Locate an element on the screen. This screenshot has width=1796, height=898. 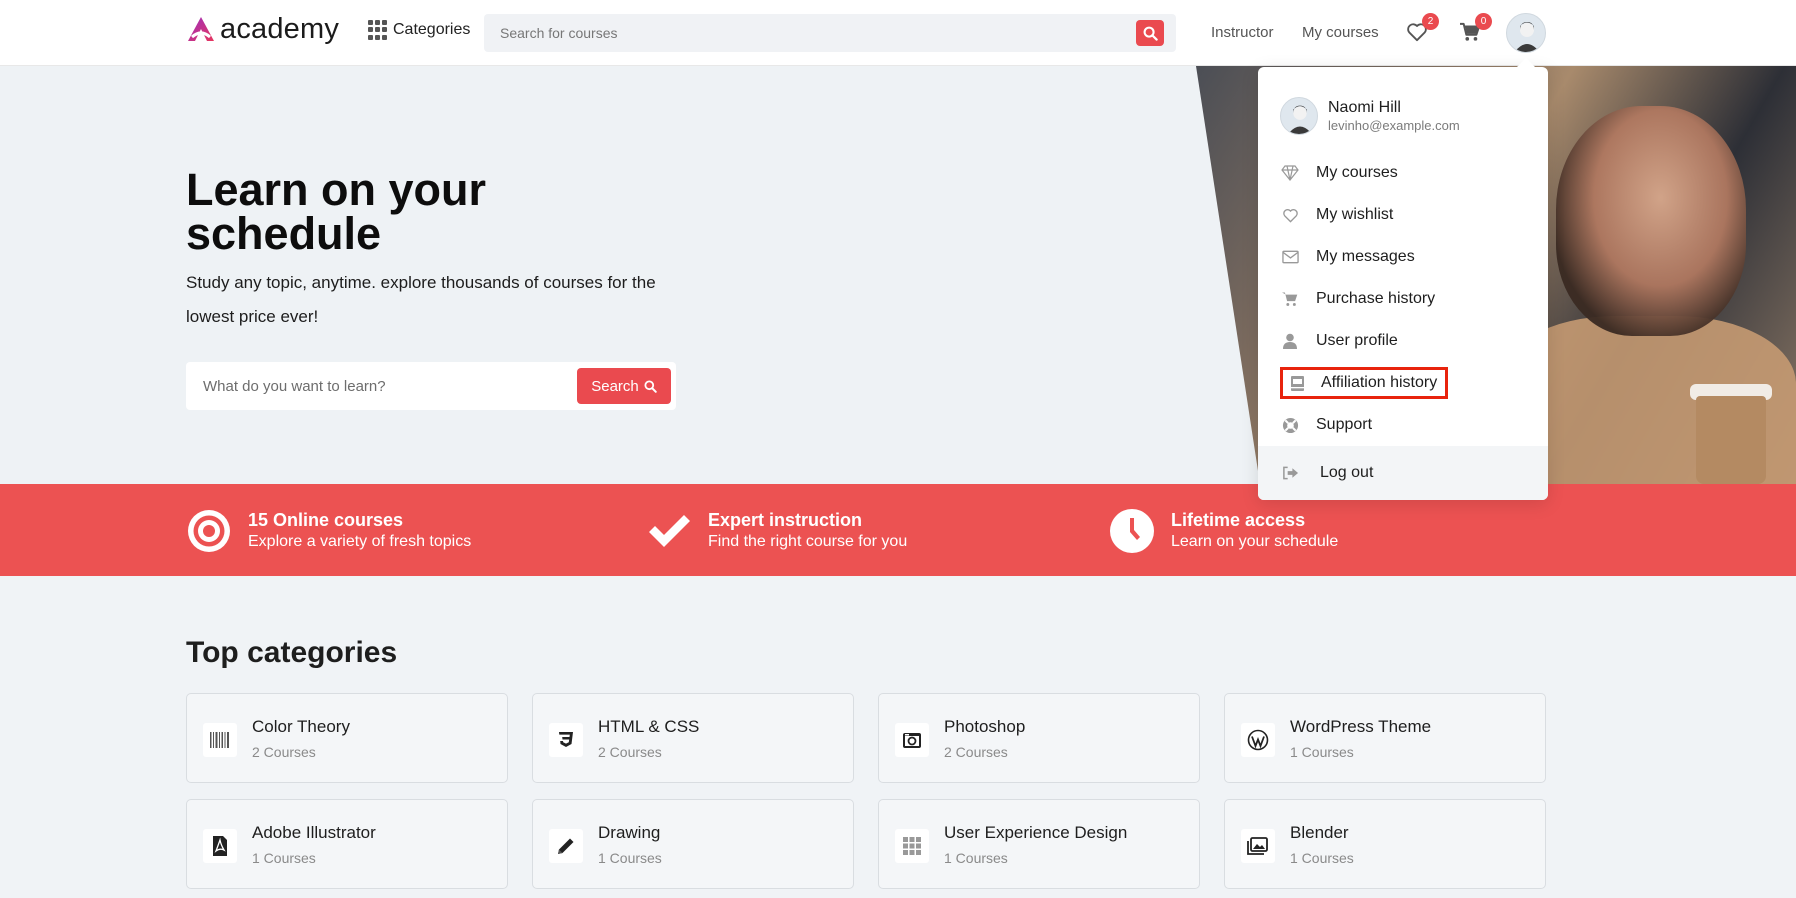
category-name: Blender is located at coordinates (1319, 832).